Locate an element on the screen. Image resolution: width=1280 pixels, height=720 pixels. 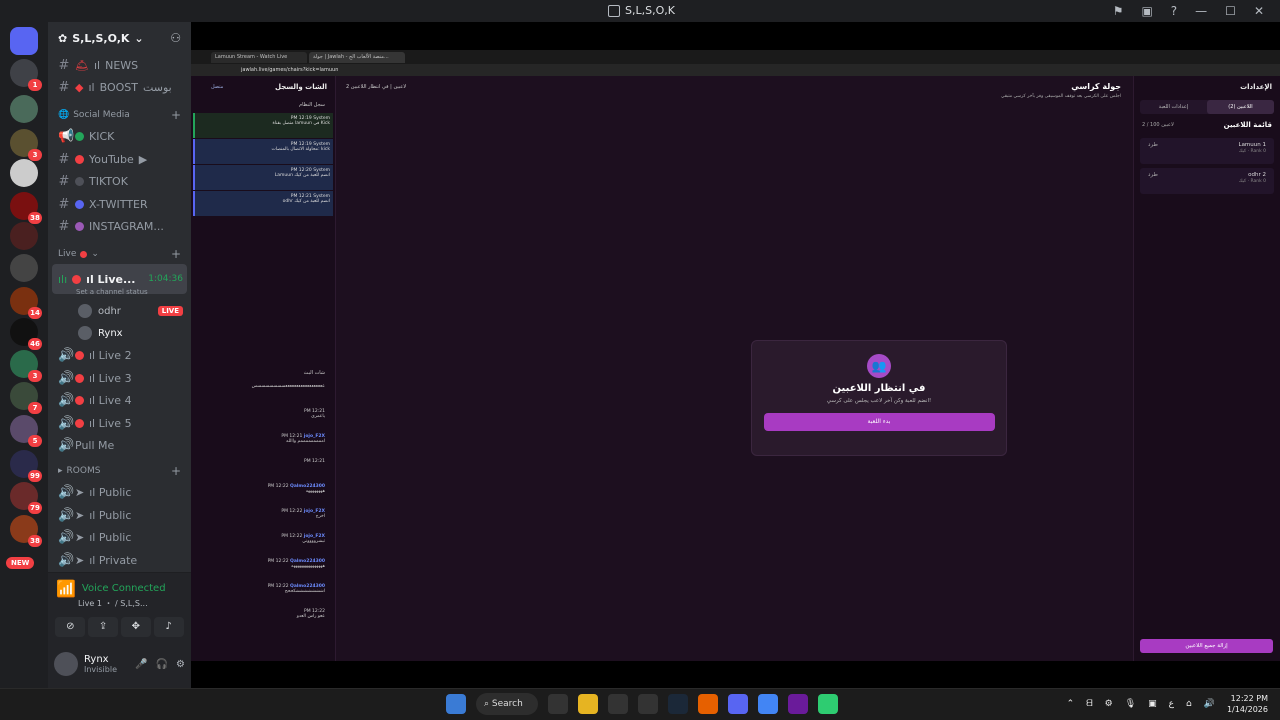
server-header: ✿ S,L,S,O,K ⌄ ⚇ is located at coordinates (119, 38).